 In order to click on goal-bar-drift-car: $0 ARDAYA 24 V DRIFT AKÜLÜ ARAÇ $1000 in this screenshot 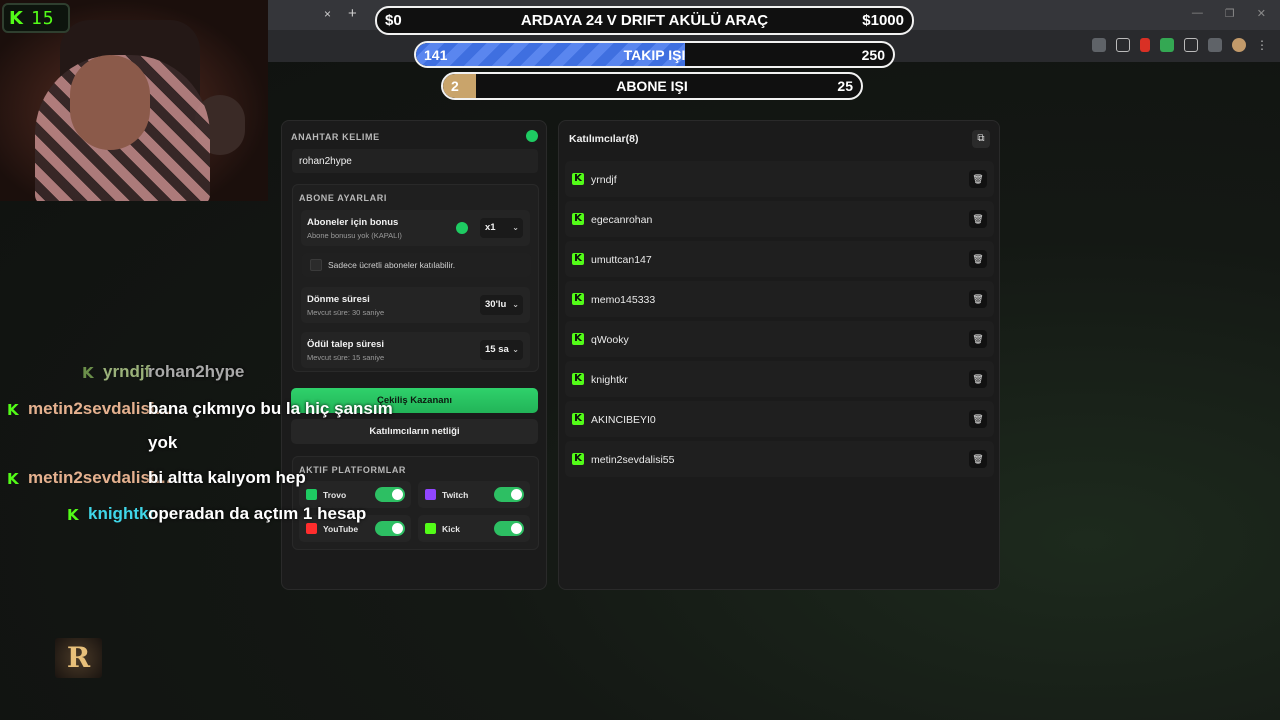, I will do `click(644, 20)`.